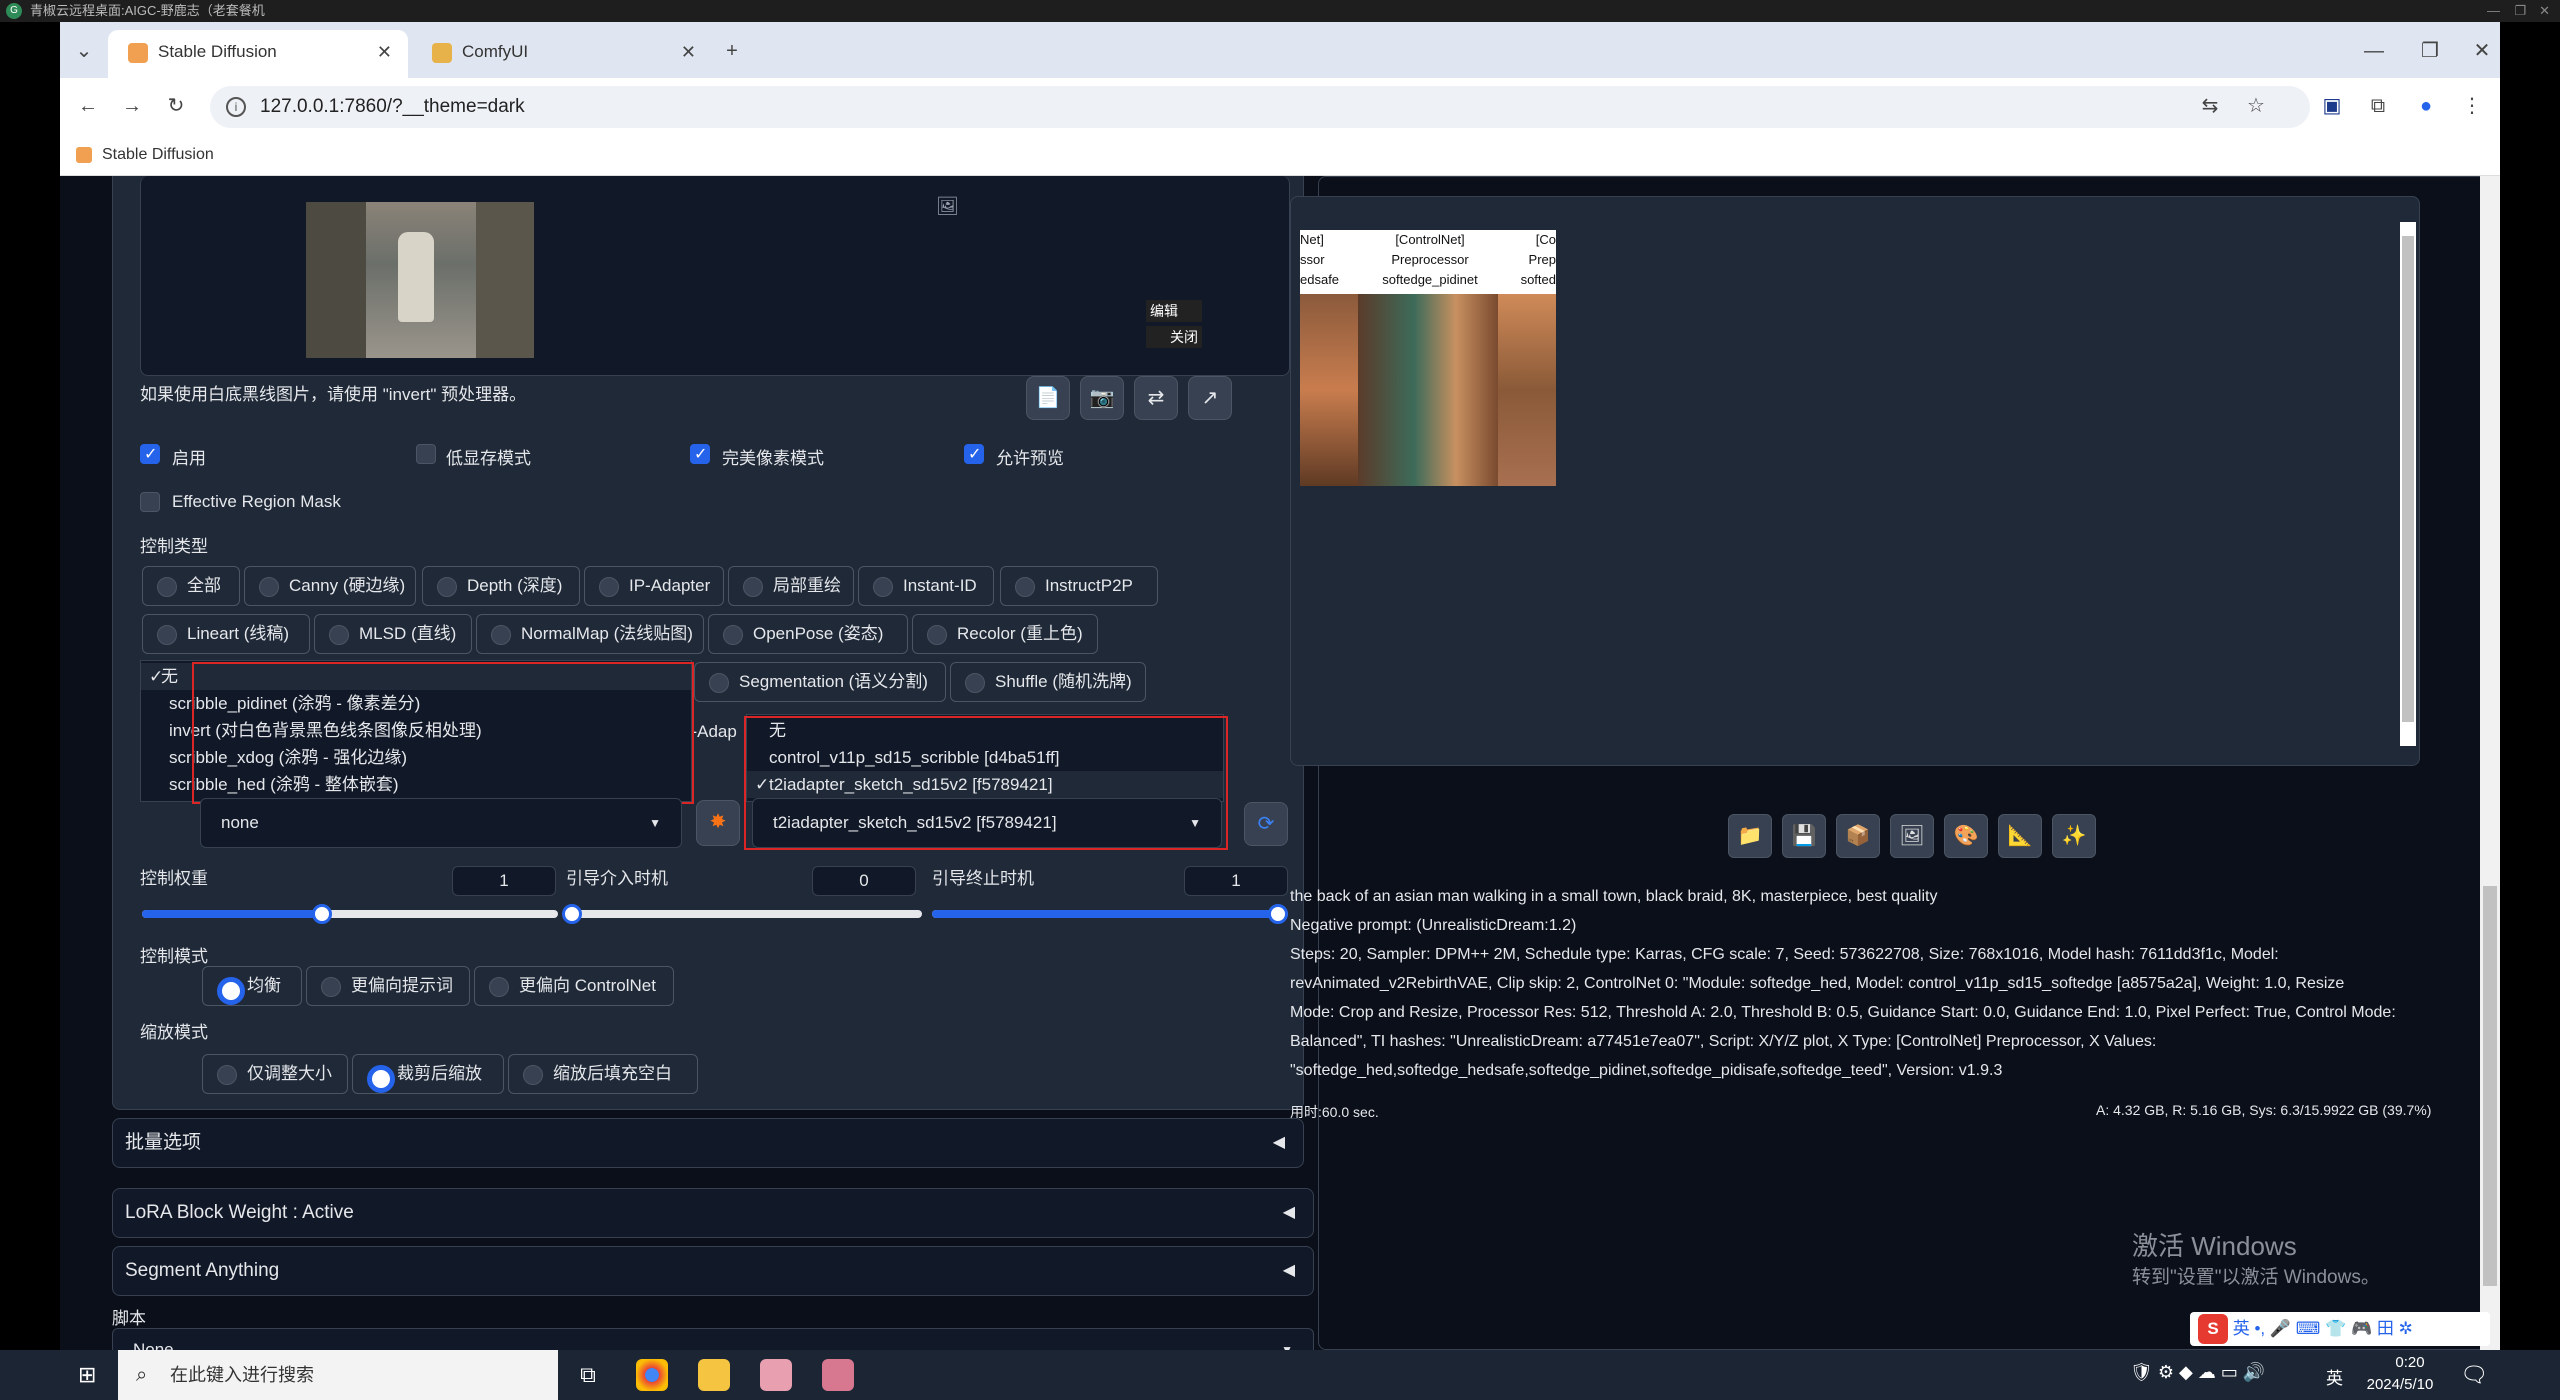 Image resolution: width=2560 pixels, height=1400 pixels. Describe the element at coordinates (2406, 1328) in the screenshot. I see `ime-settings-icon: ✲` at that location.